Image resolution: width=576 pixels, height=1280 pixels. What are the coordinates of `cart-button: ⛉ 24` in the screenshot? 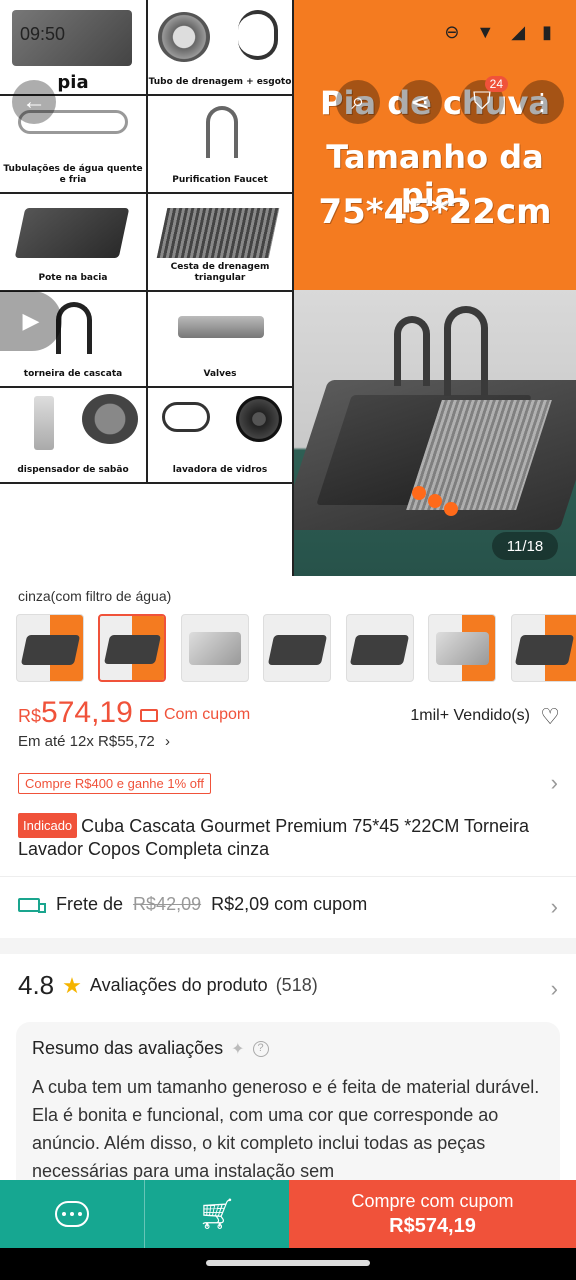 It's located at (484, 100).